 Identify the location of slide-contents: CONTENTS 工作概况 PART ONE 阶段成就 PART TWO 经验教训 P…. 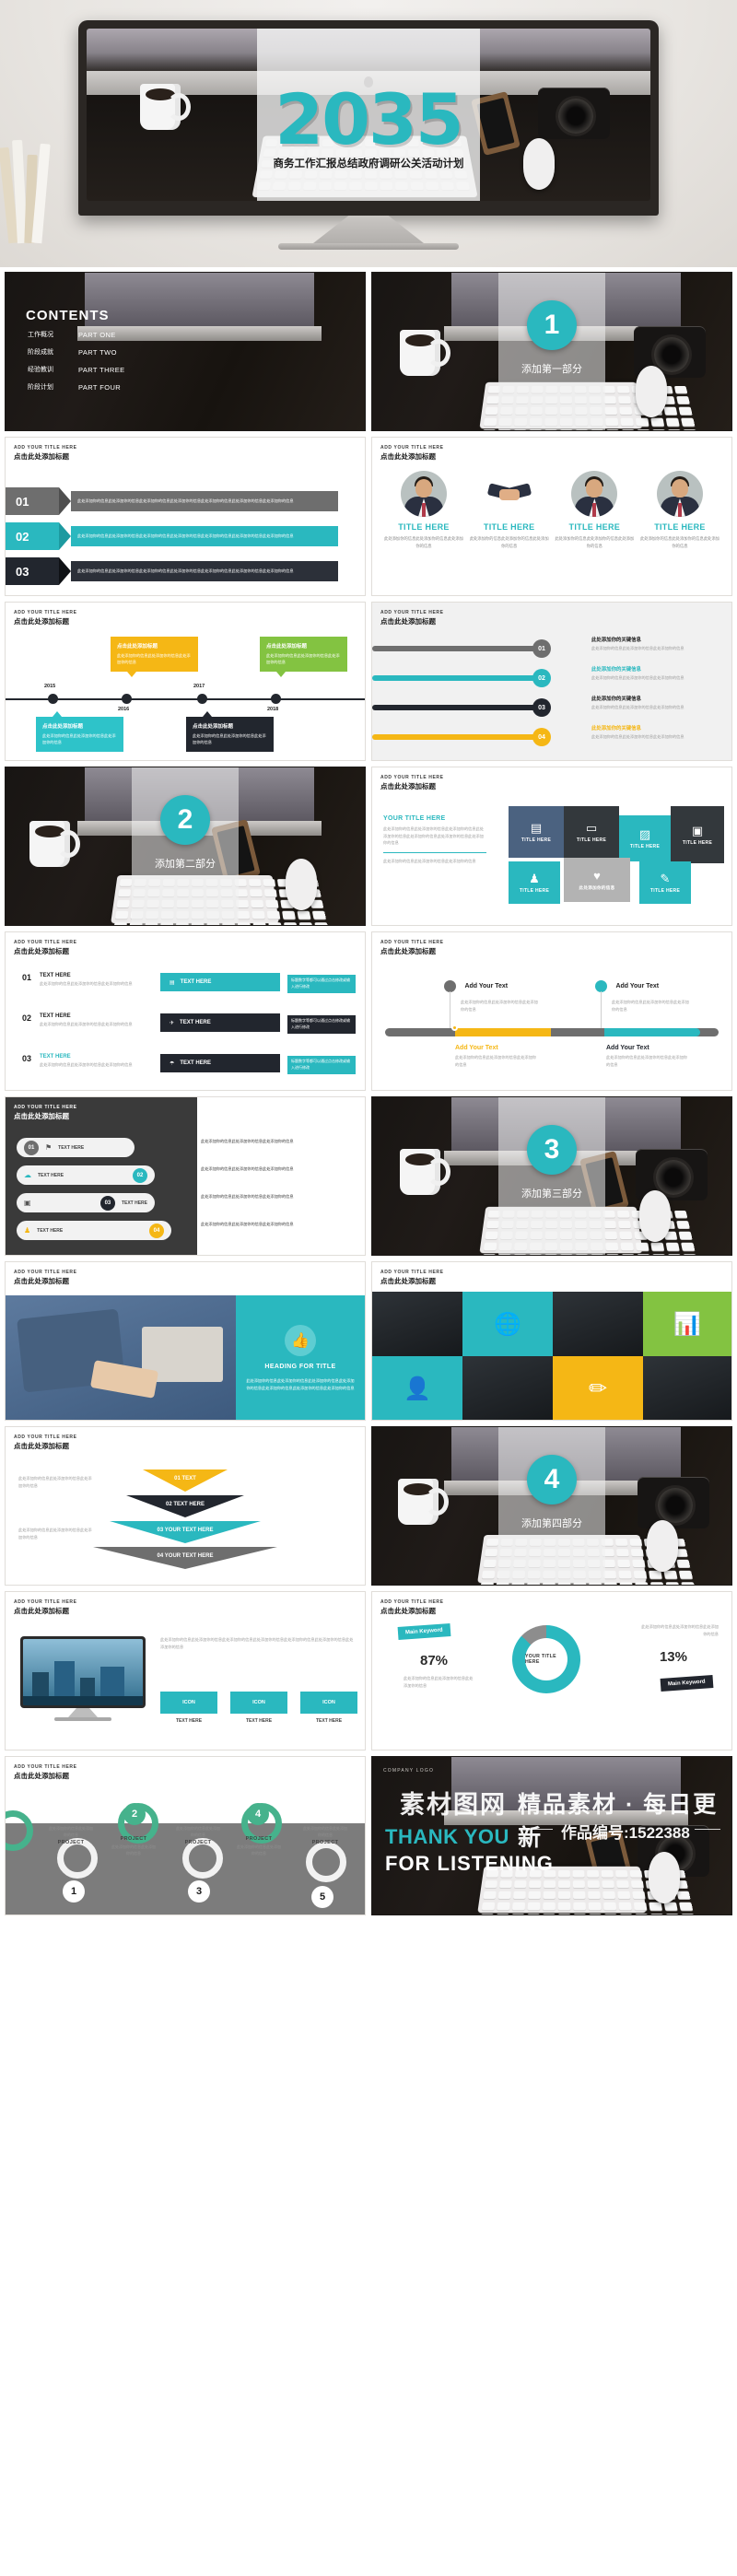
(185, 351).